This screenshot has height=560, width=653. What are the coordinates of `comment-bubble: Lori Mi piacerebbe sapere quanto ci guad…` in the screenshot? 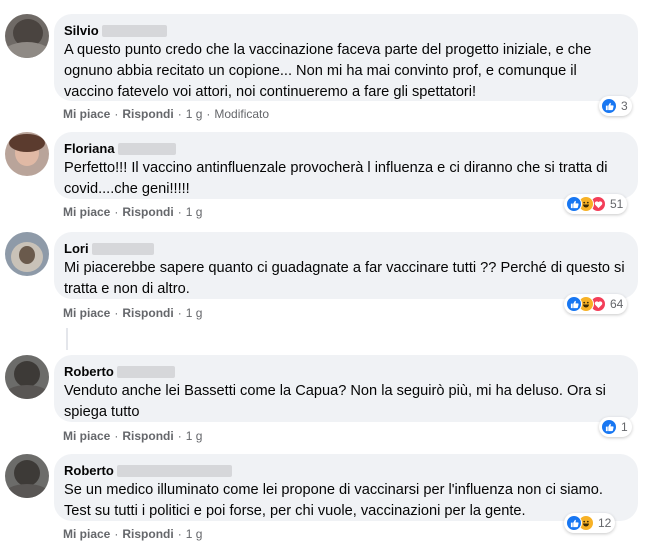 It's located at (346, 265).